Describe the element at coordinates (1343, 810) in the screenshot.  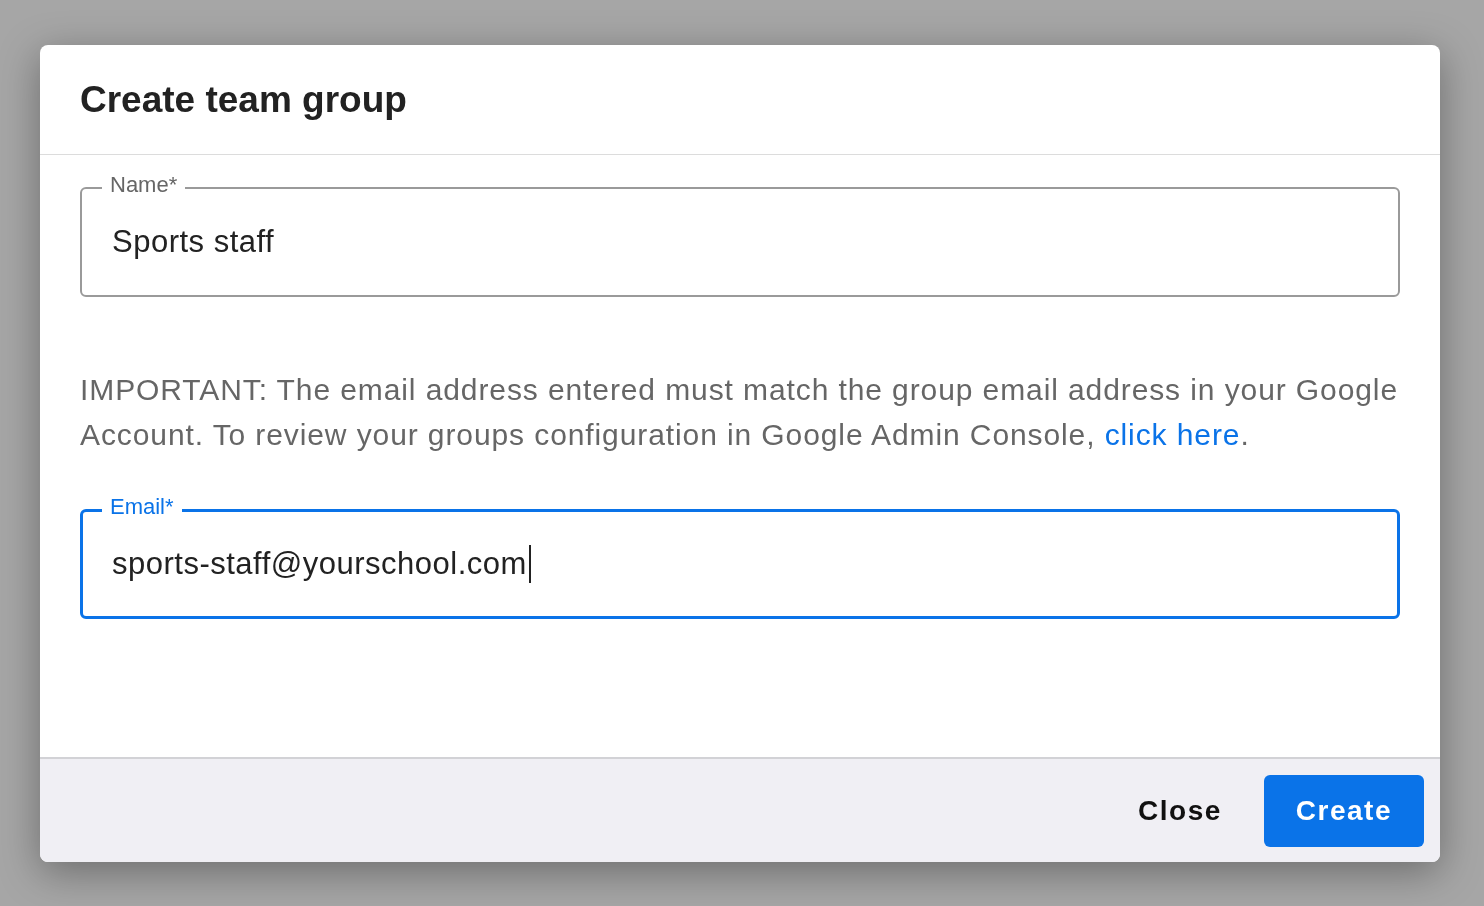
I see `create-button: Create` at that location.